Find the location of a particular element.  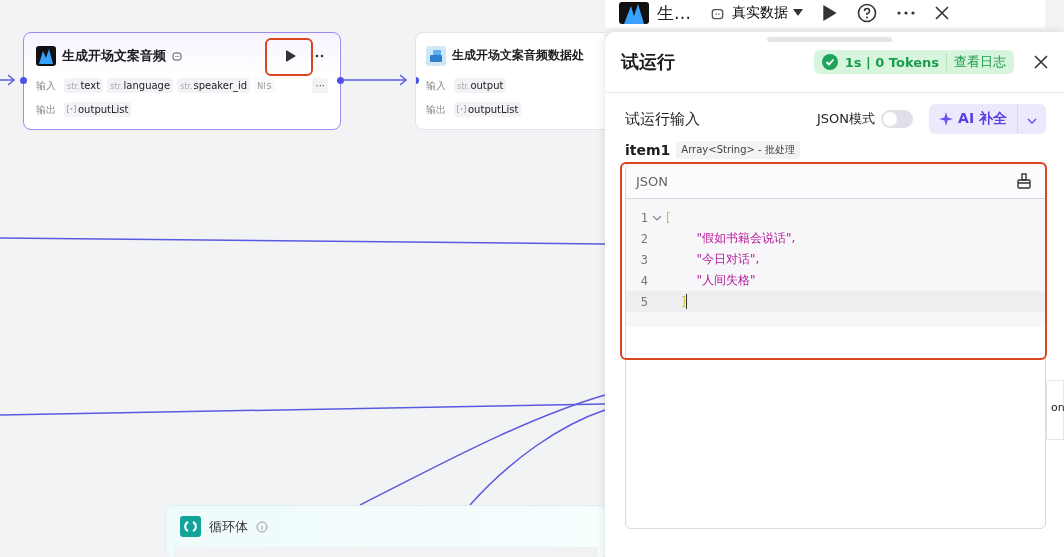

section-title: 试运行输入 is located at coordinates (662, 119).